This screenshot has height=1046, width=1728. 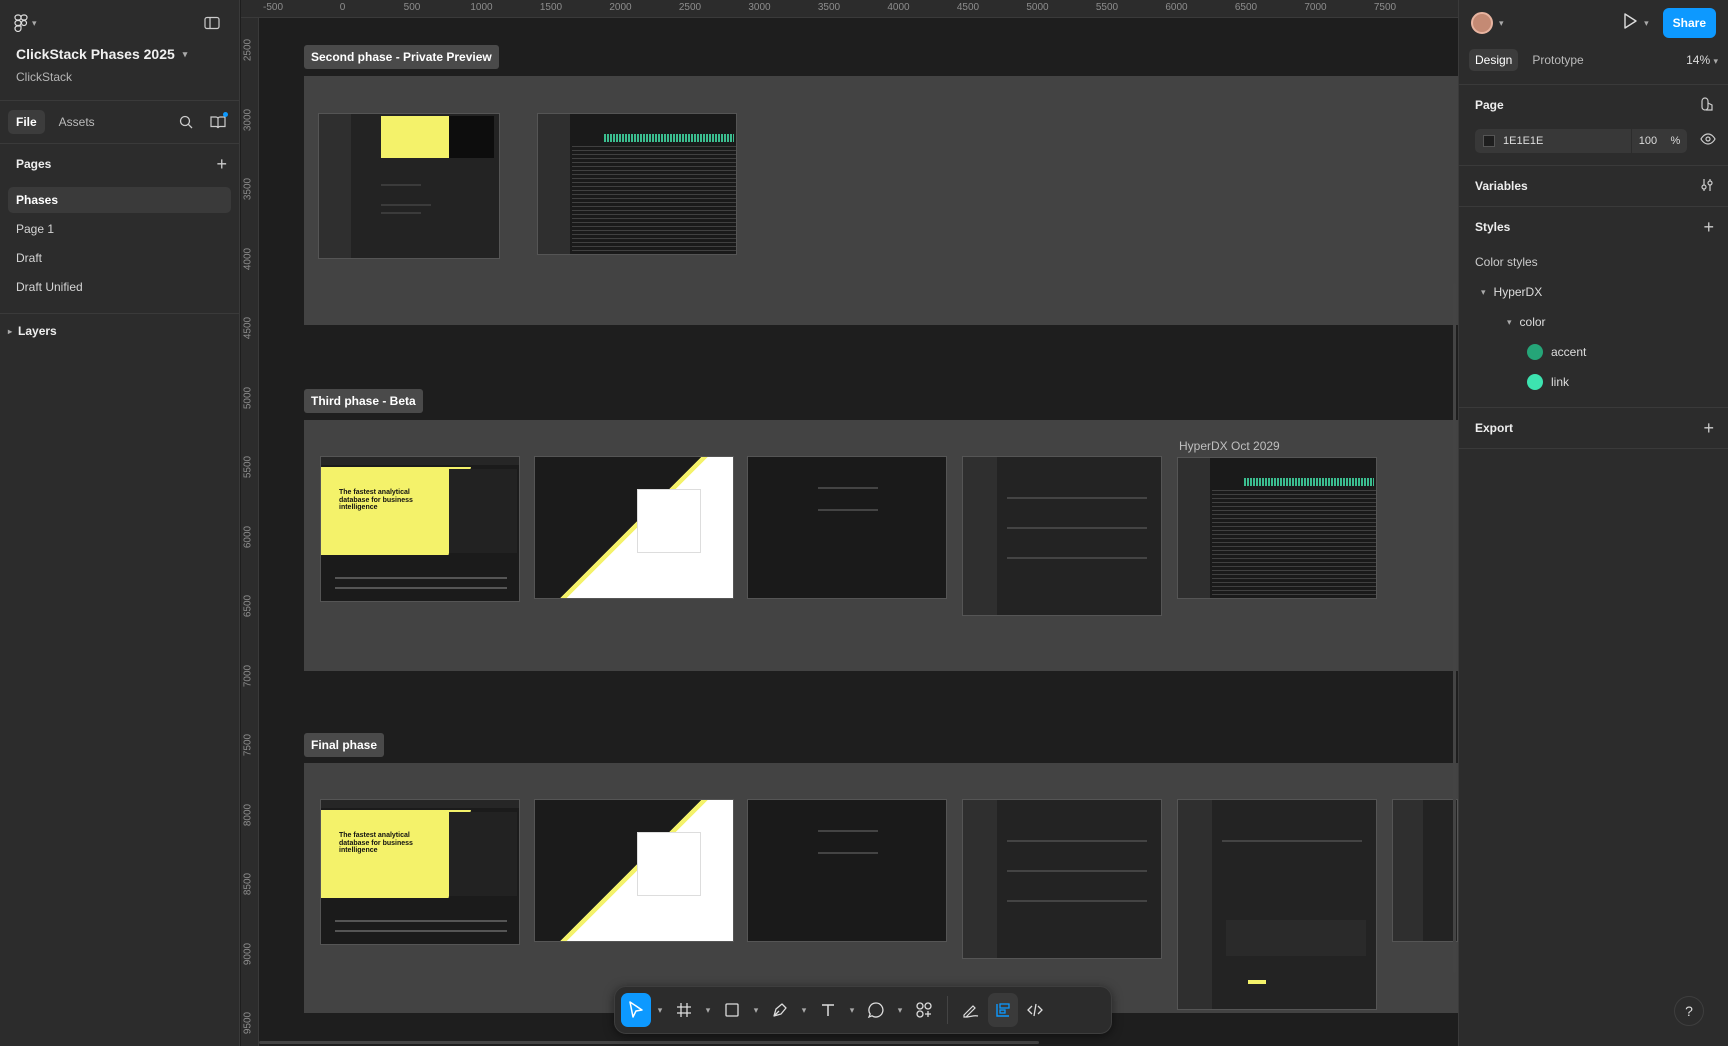 I want to click on page-fill-input: 1E1E1E 100 %, so click(x=1581, y=141).